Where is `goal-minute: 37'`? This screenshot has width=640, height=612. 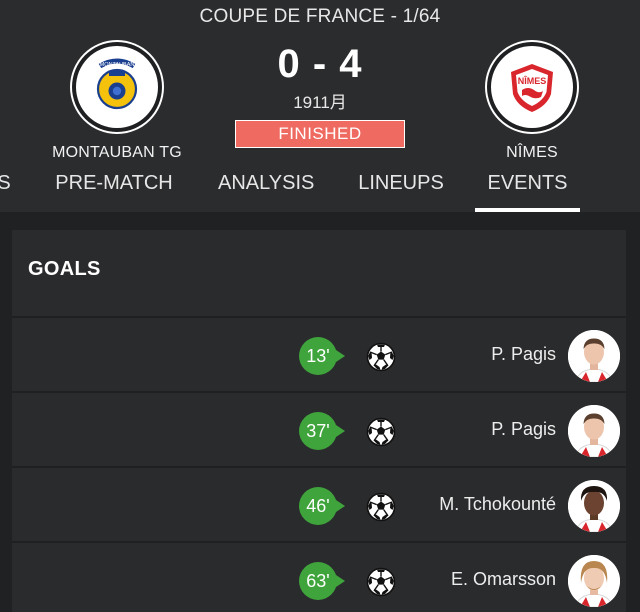 goal-minute: 37' is located at coordinates (322, 431).